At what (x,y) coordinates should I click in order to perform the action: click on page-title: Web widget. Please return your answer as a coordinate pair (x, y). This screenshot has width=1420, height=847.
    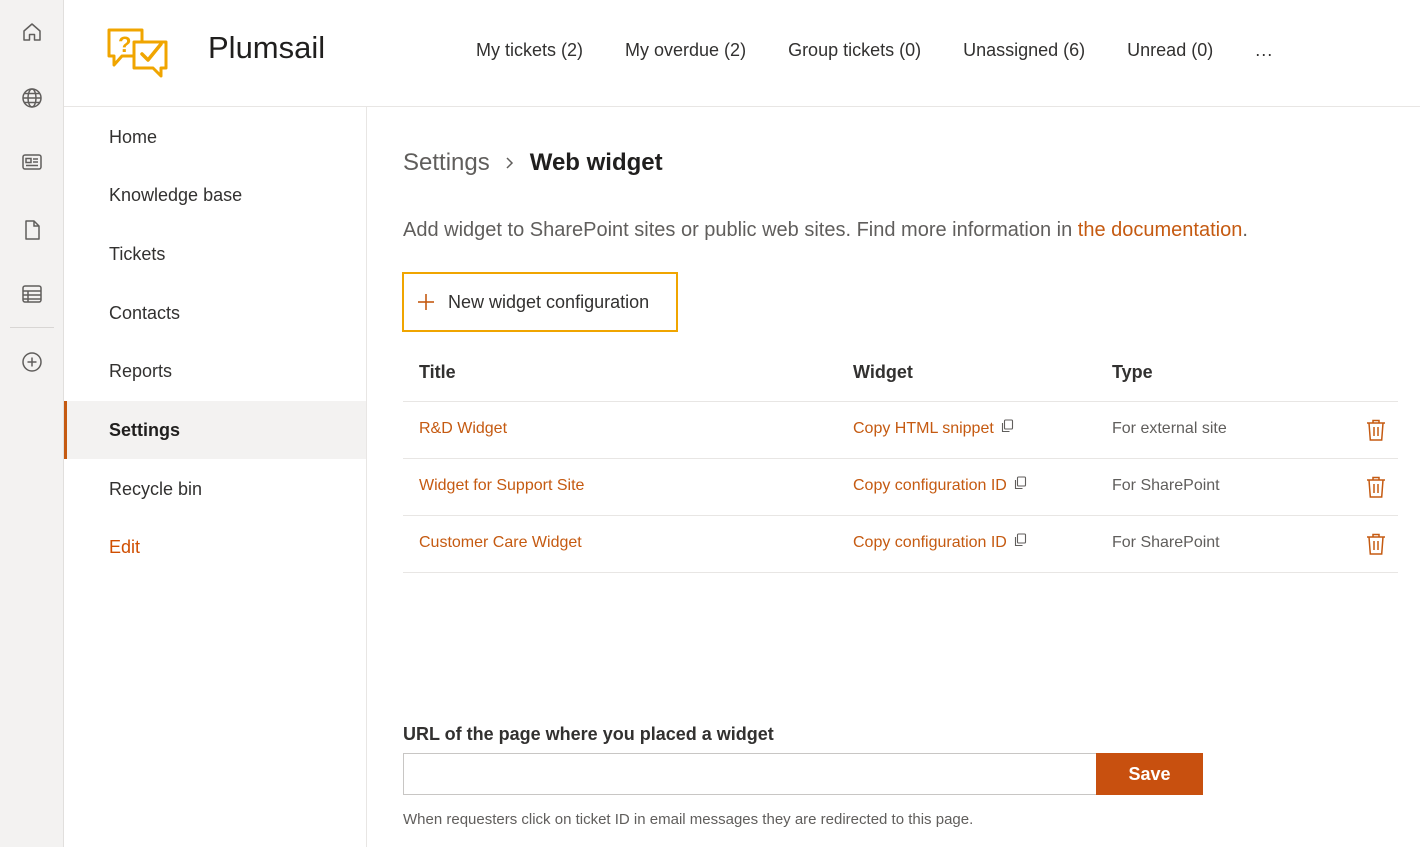
    Looking at the image, I should click on (596, 162).